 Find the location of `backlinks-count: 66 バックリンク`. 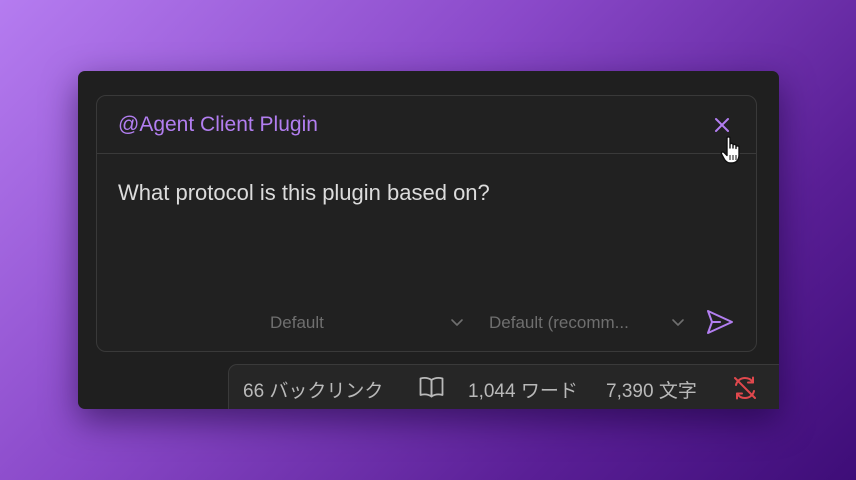

backlinks-count: 66 バックリンク is located at coordinates (313, 389).